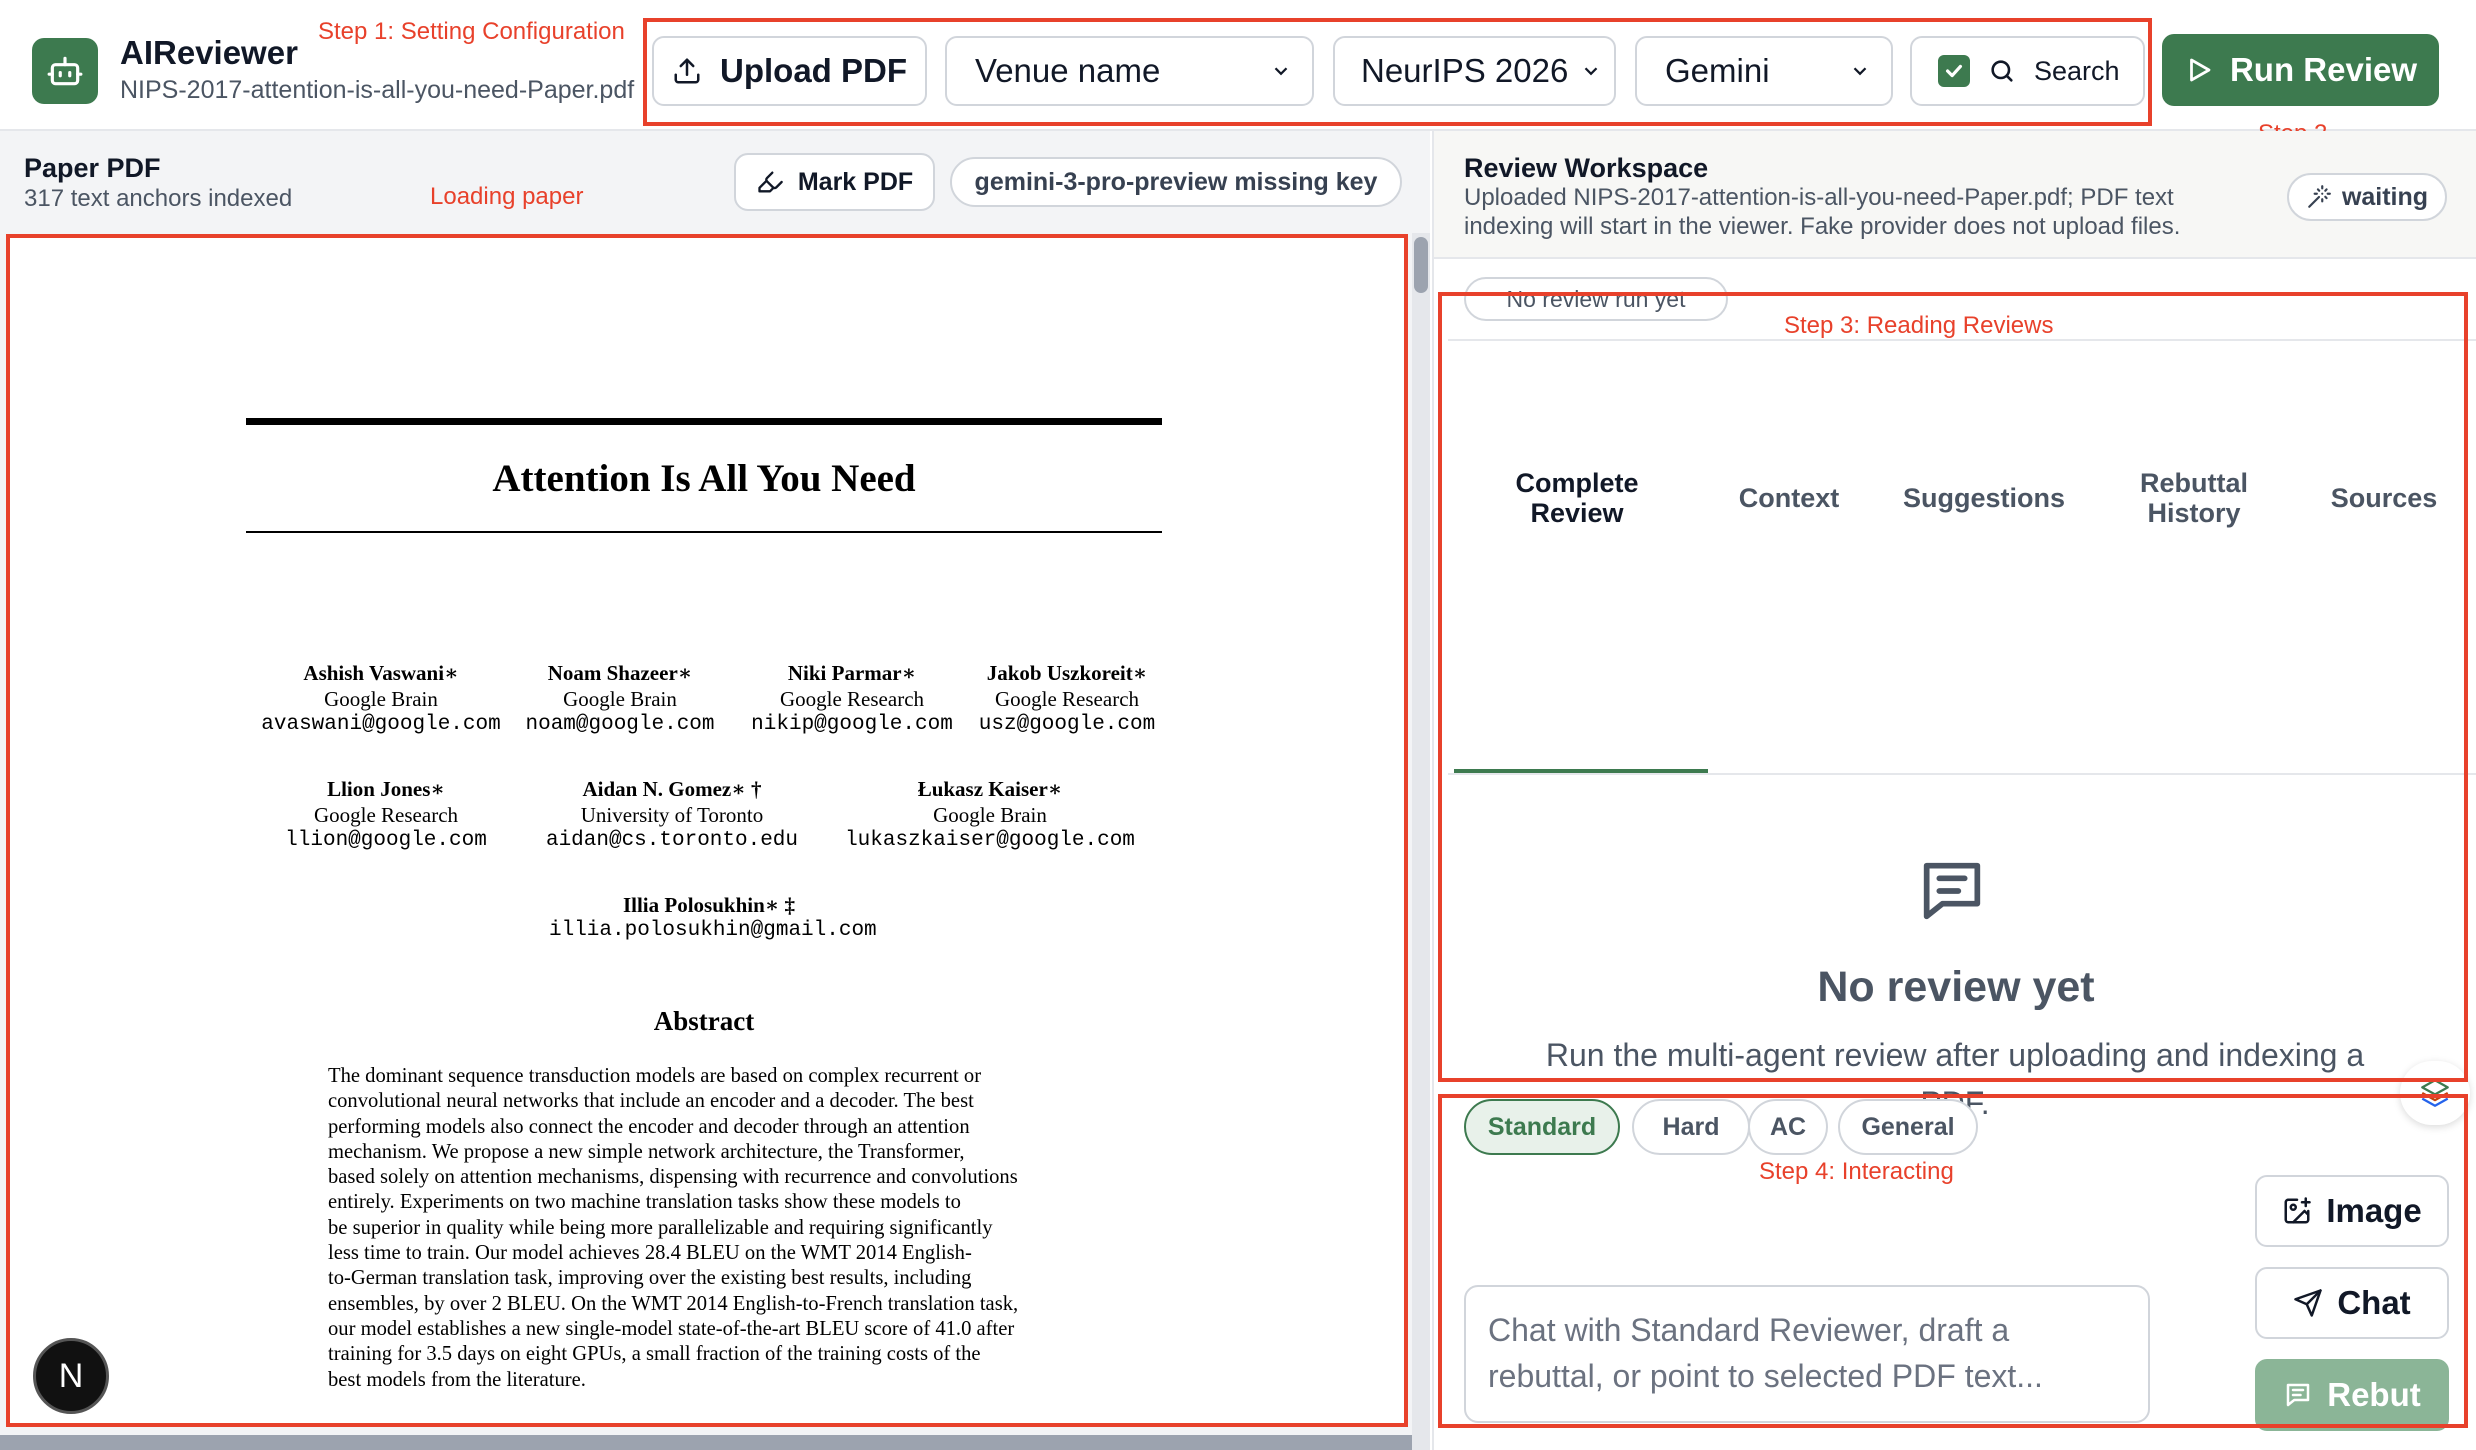  Describe the element at coordinates (855, 181) in the screenshot. I see `mark-pdf-label: Mark PDF` at that location.